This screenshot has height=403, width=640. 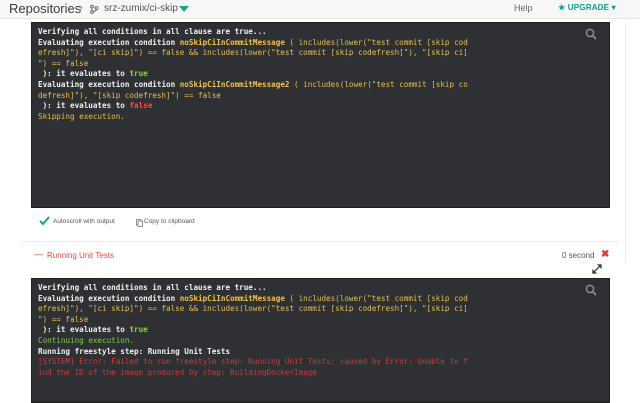 I want to click on step-duration: 0 second, so click(x=578, y=255).